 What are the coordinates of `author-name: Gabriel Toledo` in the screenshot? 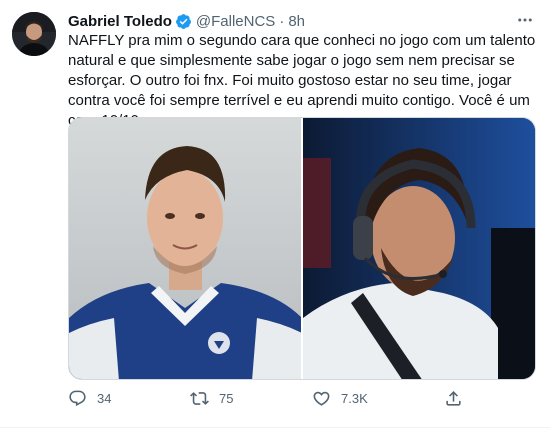 It's located at (120, 21).